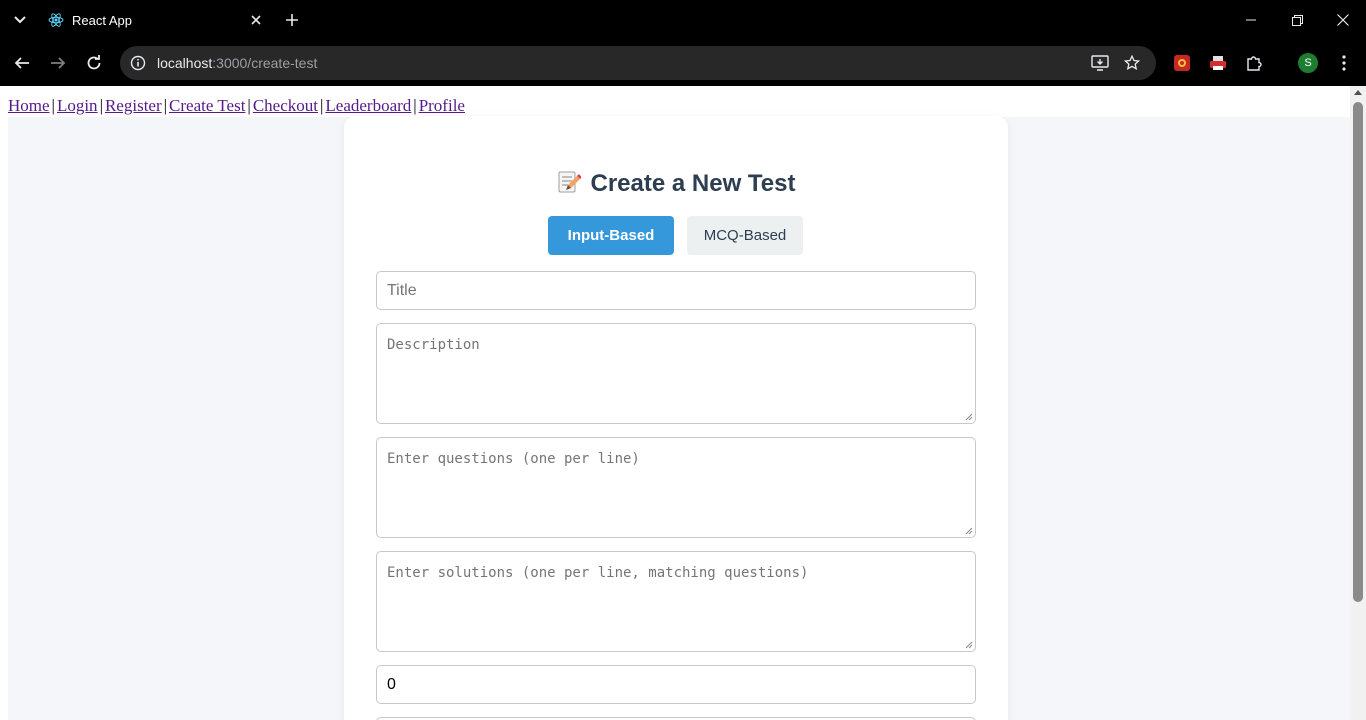 This screenshot has width=1366, height=720. Describe the element at coordinates (402, 290) in the screenshot. I see `title-placeholder: Title` at that location.